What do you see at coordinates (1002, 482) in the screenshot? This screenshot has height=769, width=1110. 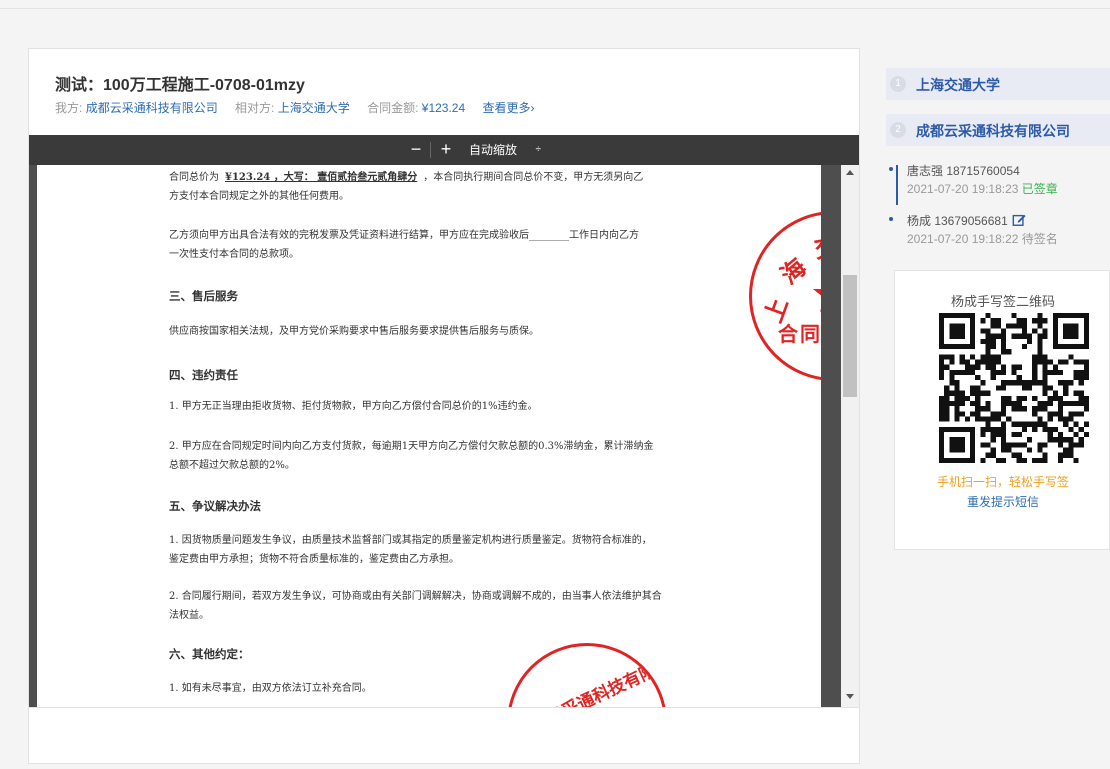 I see `qr-hint: 手机扫一扫，轻松手写签` at bounding box center [1002, 482].